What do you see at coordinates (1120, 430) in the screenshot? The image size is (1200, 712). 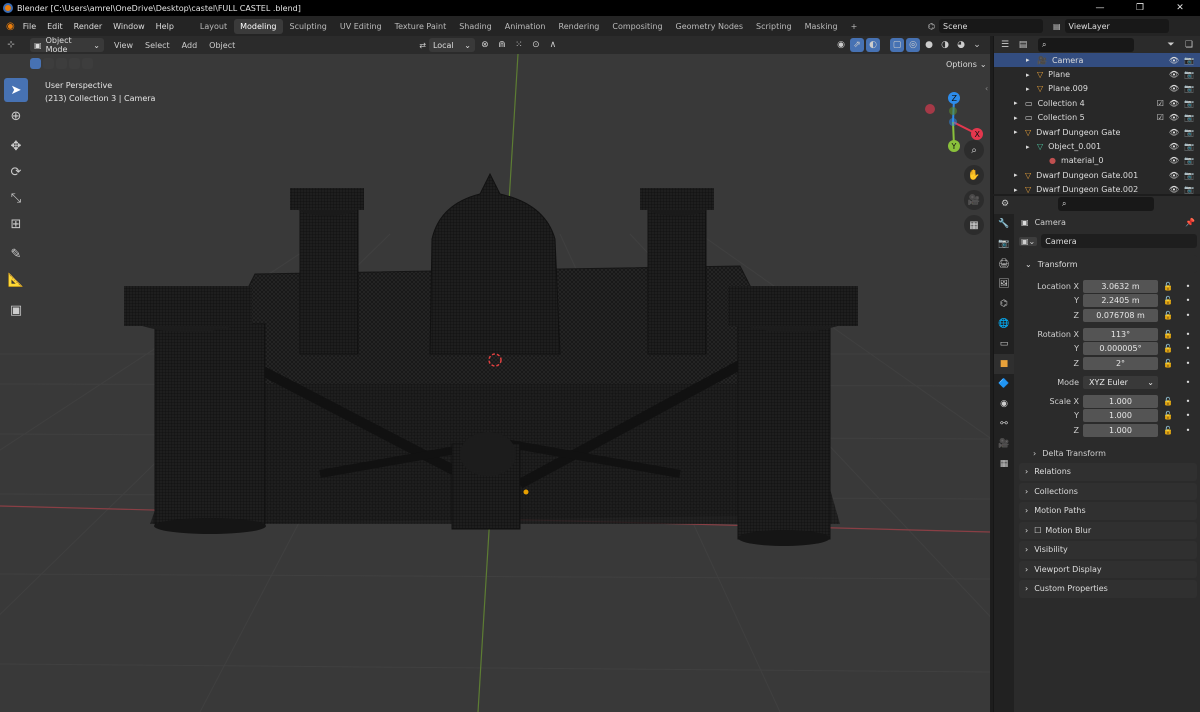 I see `scale-z-field: 1.000` at bounding box center [1120, 430].